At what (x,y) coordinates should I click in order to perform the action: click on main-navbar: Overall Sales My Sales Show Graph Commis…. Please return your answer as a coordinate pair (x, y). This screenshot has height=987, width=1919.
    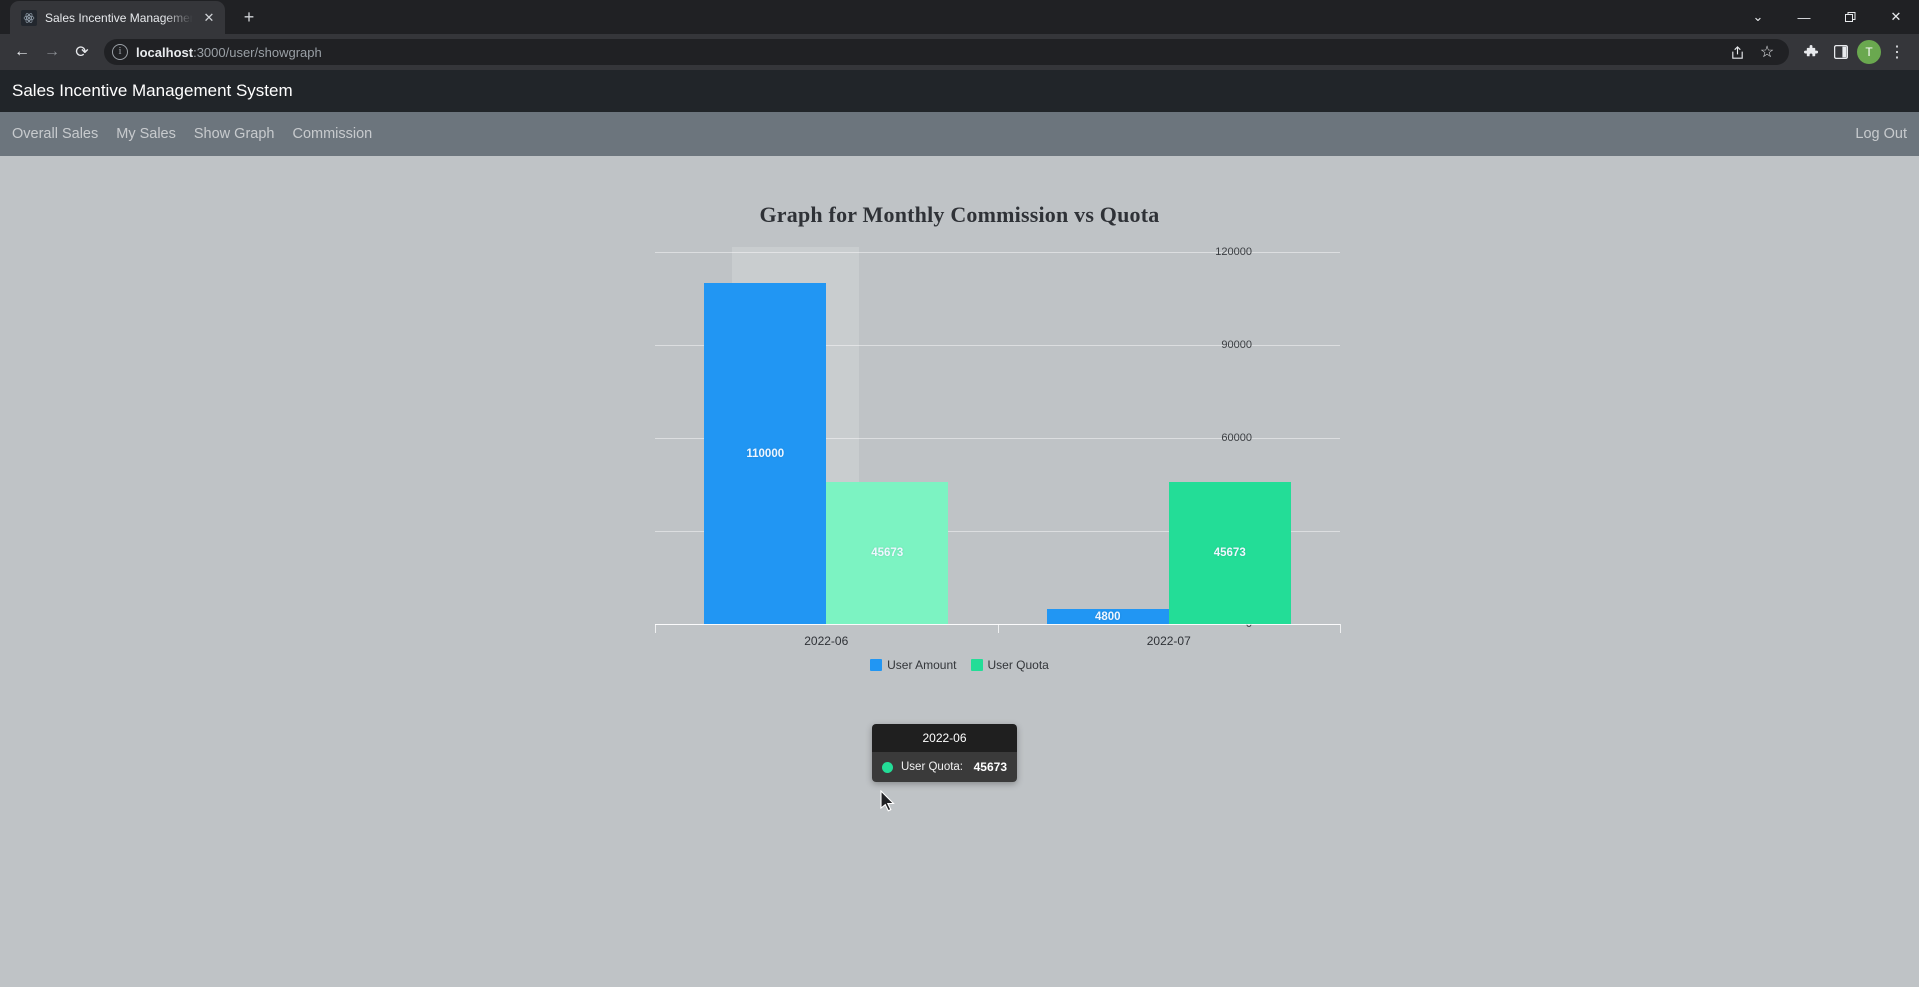
    Looking at the image, I should click on (959, 134).